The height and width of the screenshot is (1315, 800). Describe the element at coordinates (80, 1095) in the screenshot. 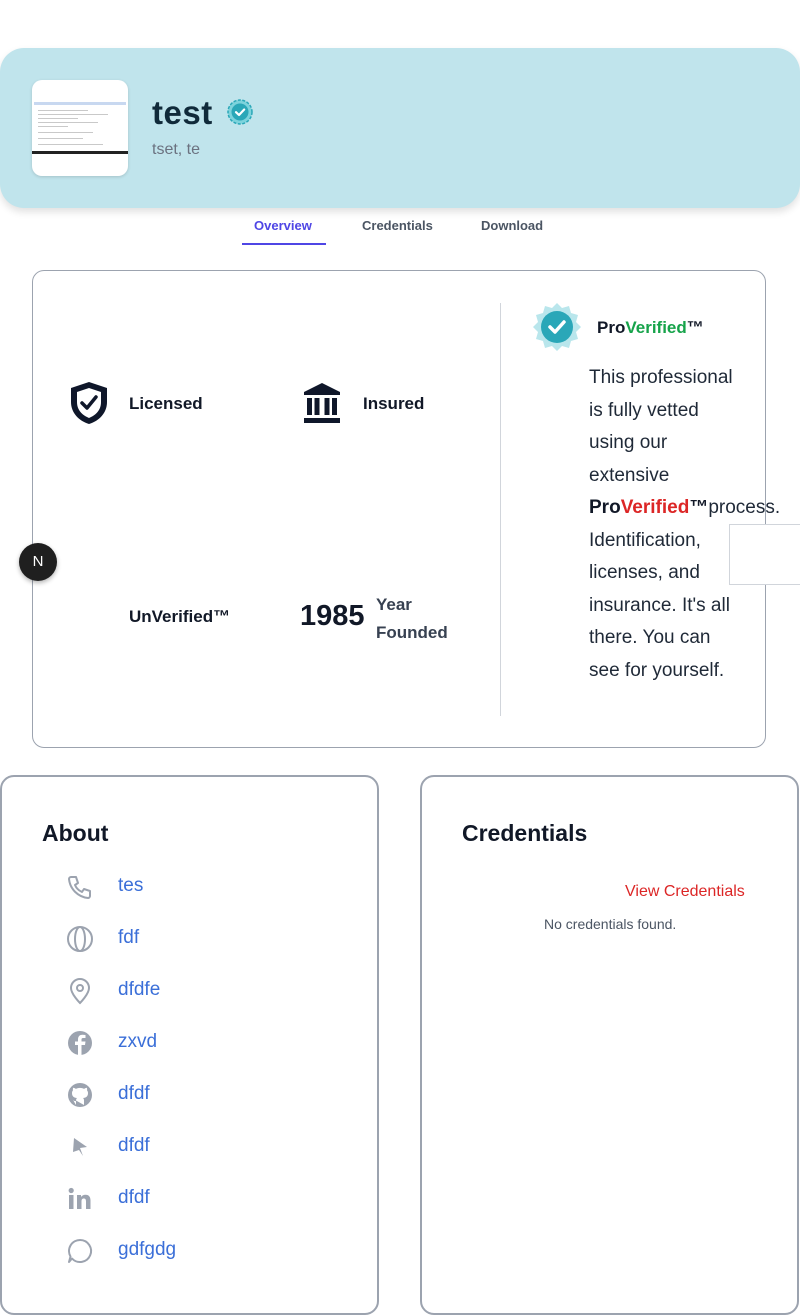

I see `github-icon` at that location.